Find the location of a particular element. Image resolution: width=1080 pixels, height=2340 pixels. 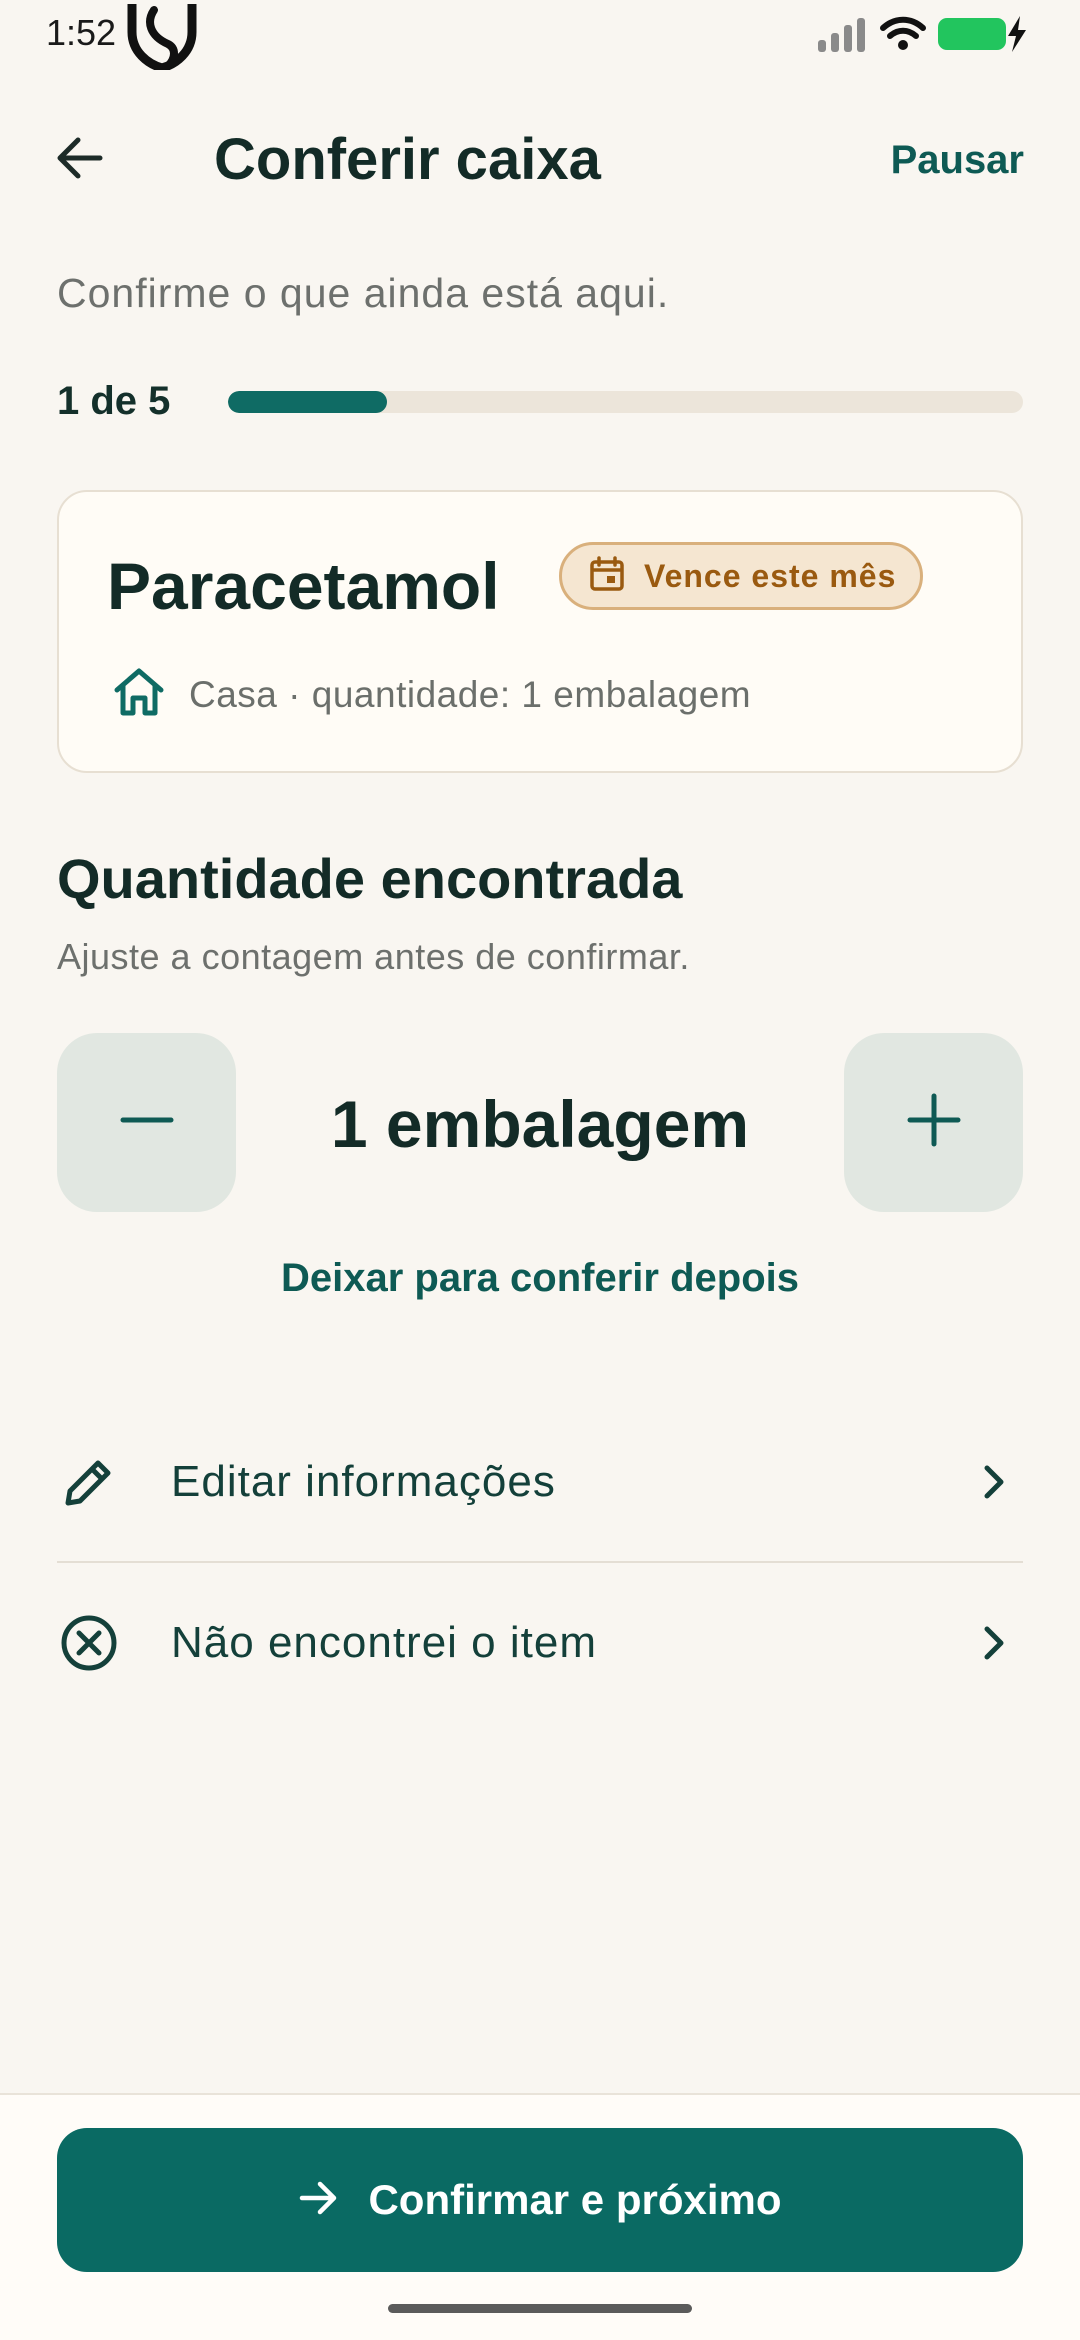

pencil-icon is located at coordinates (89, 1482).